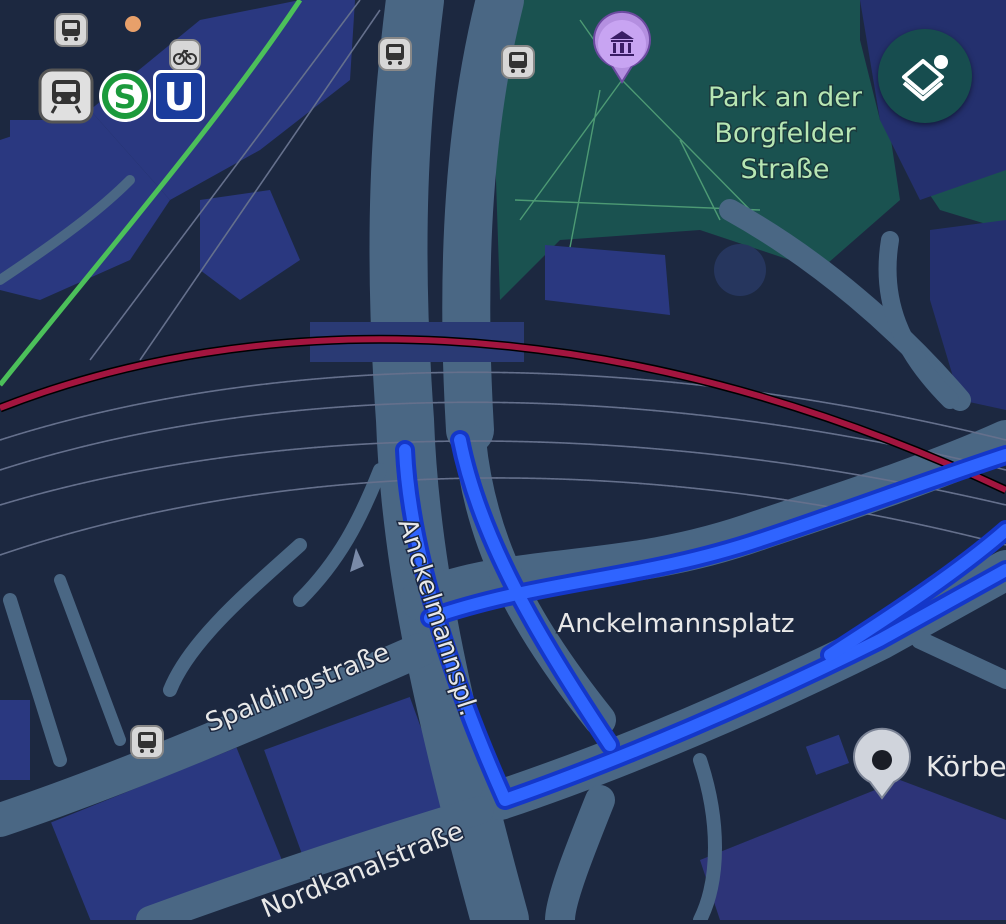  Describe the element at coordinates (785, 133) in the screenshot. I see `park-label-line2: Borgfelder` at that location.